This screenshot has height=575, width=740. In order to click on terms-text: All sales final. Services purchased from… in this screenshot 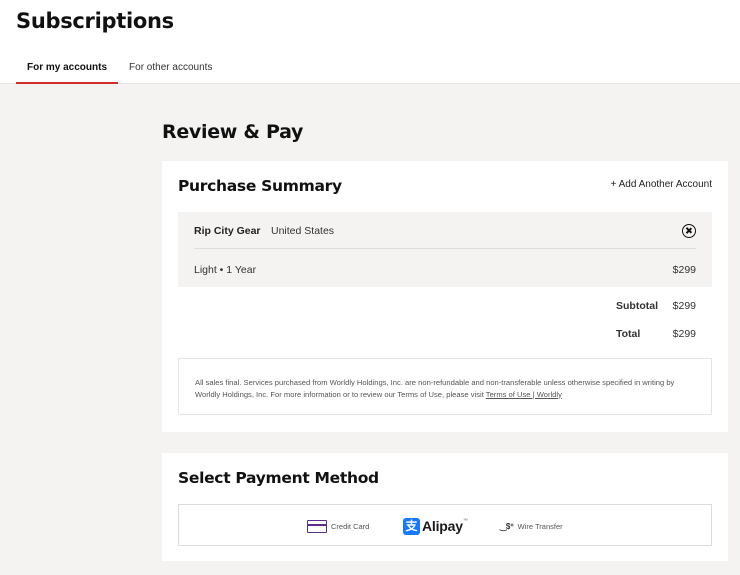, I will do `click(435, 388)`.